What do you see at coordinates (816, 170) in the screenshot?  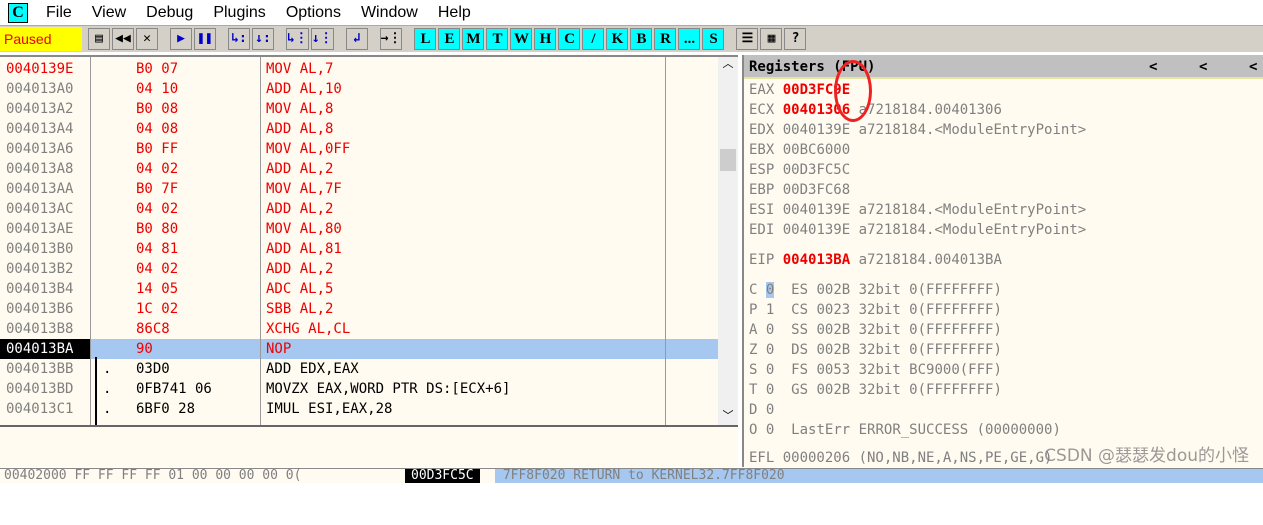 I see `register-value: 00D3FC5C` at bounding box center [816, 170].